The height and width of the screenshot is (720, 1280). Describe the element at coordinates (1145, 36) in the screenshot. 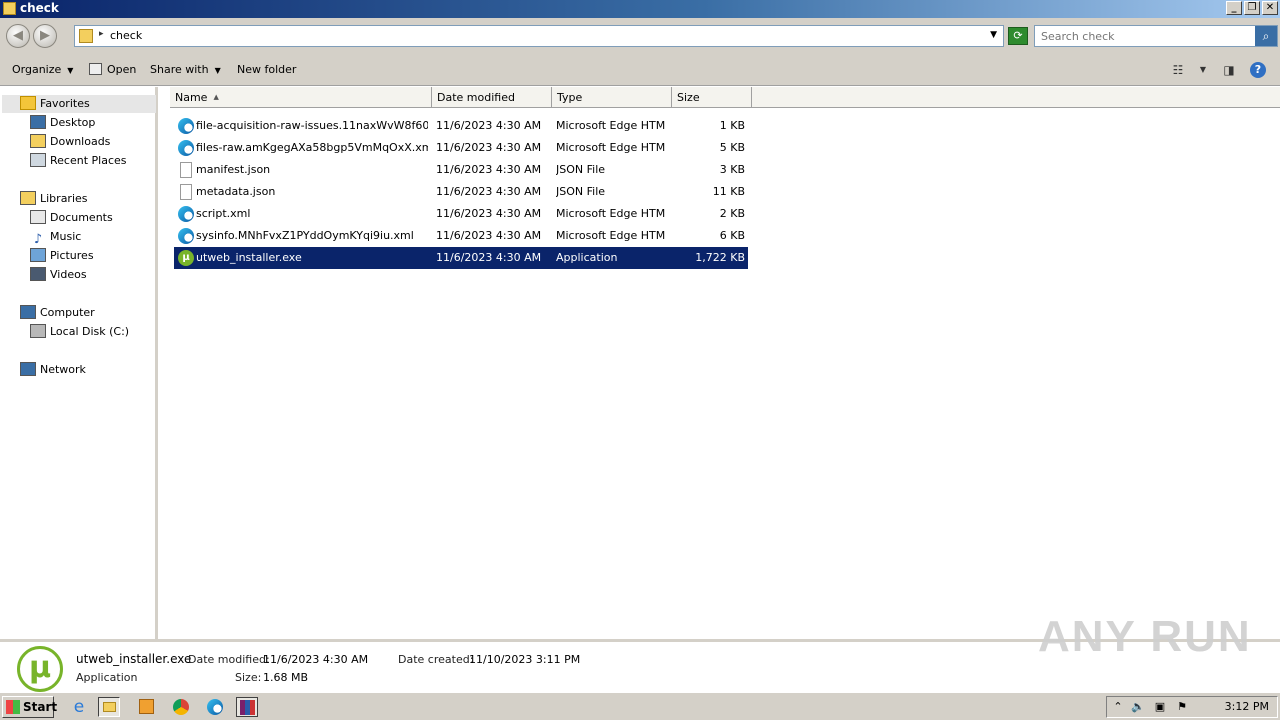

I see `search-input` at that location.